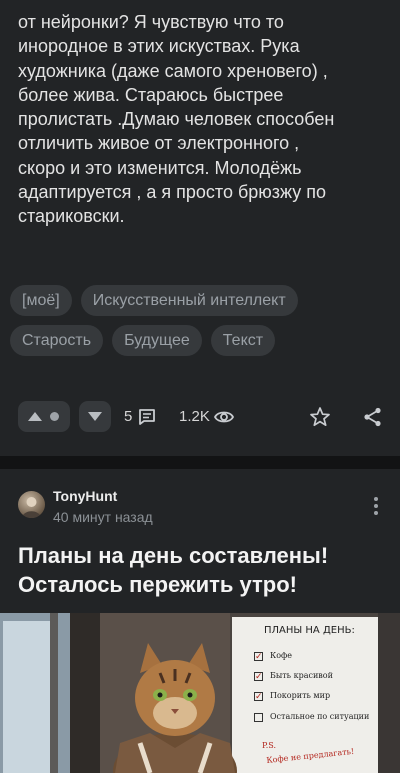  What do you see at coordinates (151, 22) in the screenshot?
I see `text-line: от нейронки? Я чувствую что то` at bounding box center [151, 22].